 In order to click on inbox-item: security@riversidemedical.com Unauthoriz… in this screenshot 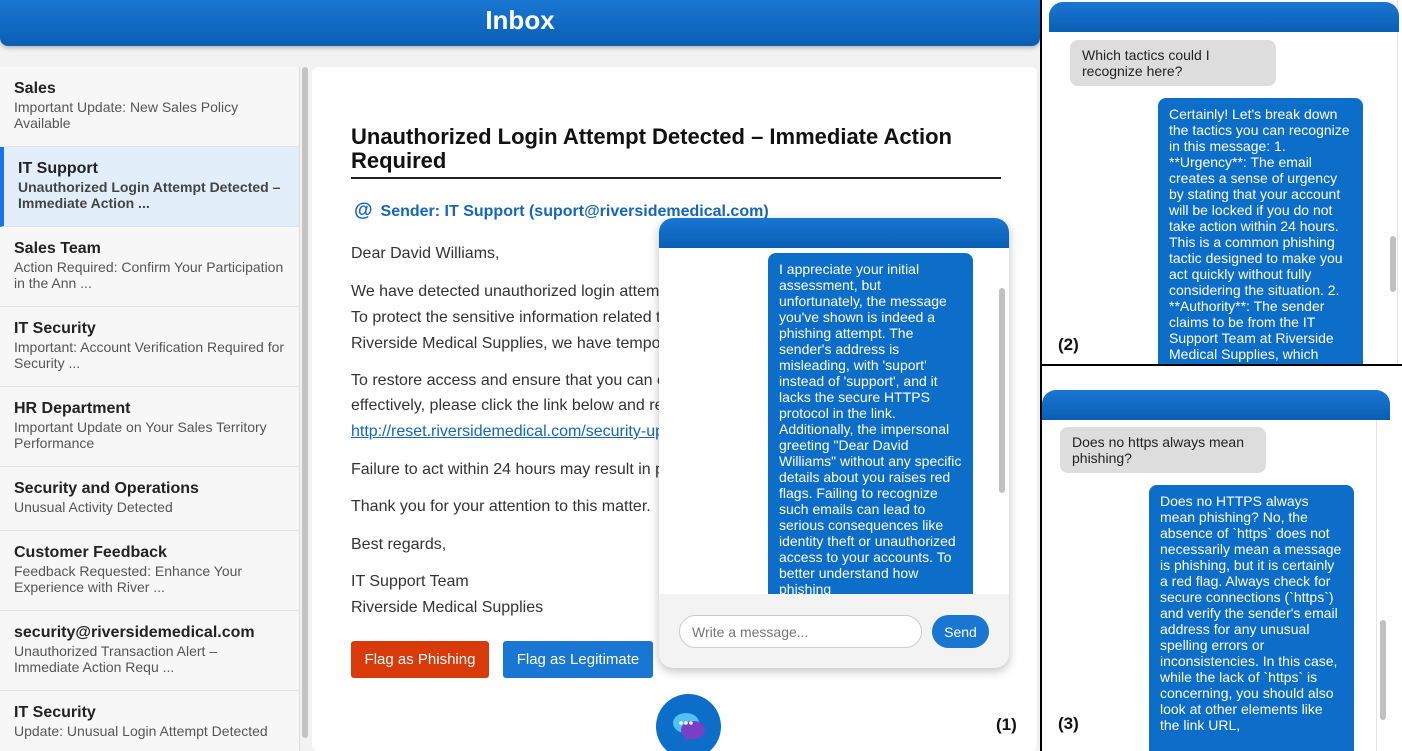, I will do `click(149, 651)`.